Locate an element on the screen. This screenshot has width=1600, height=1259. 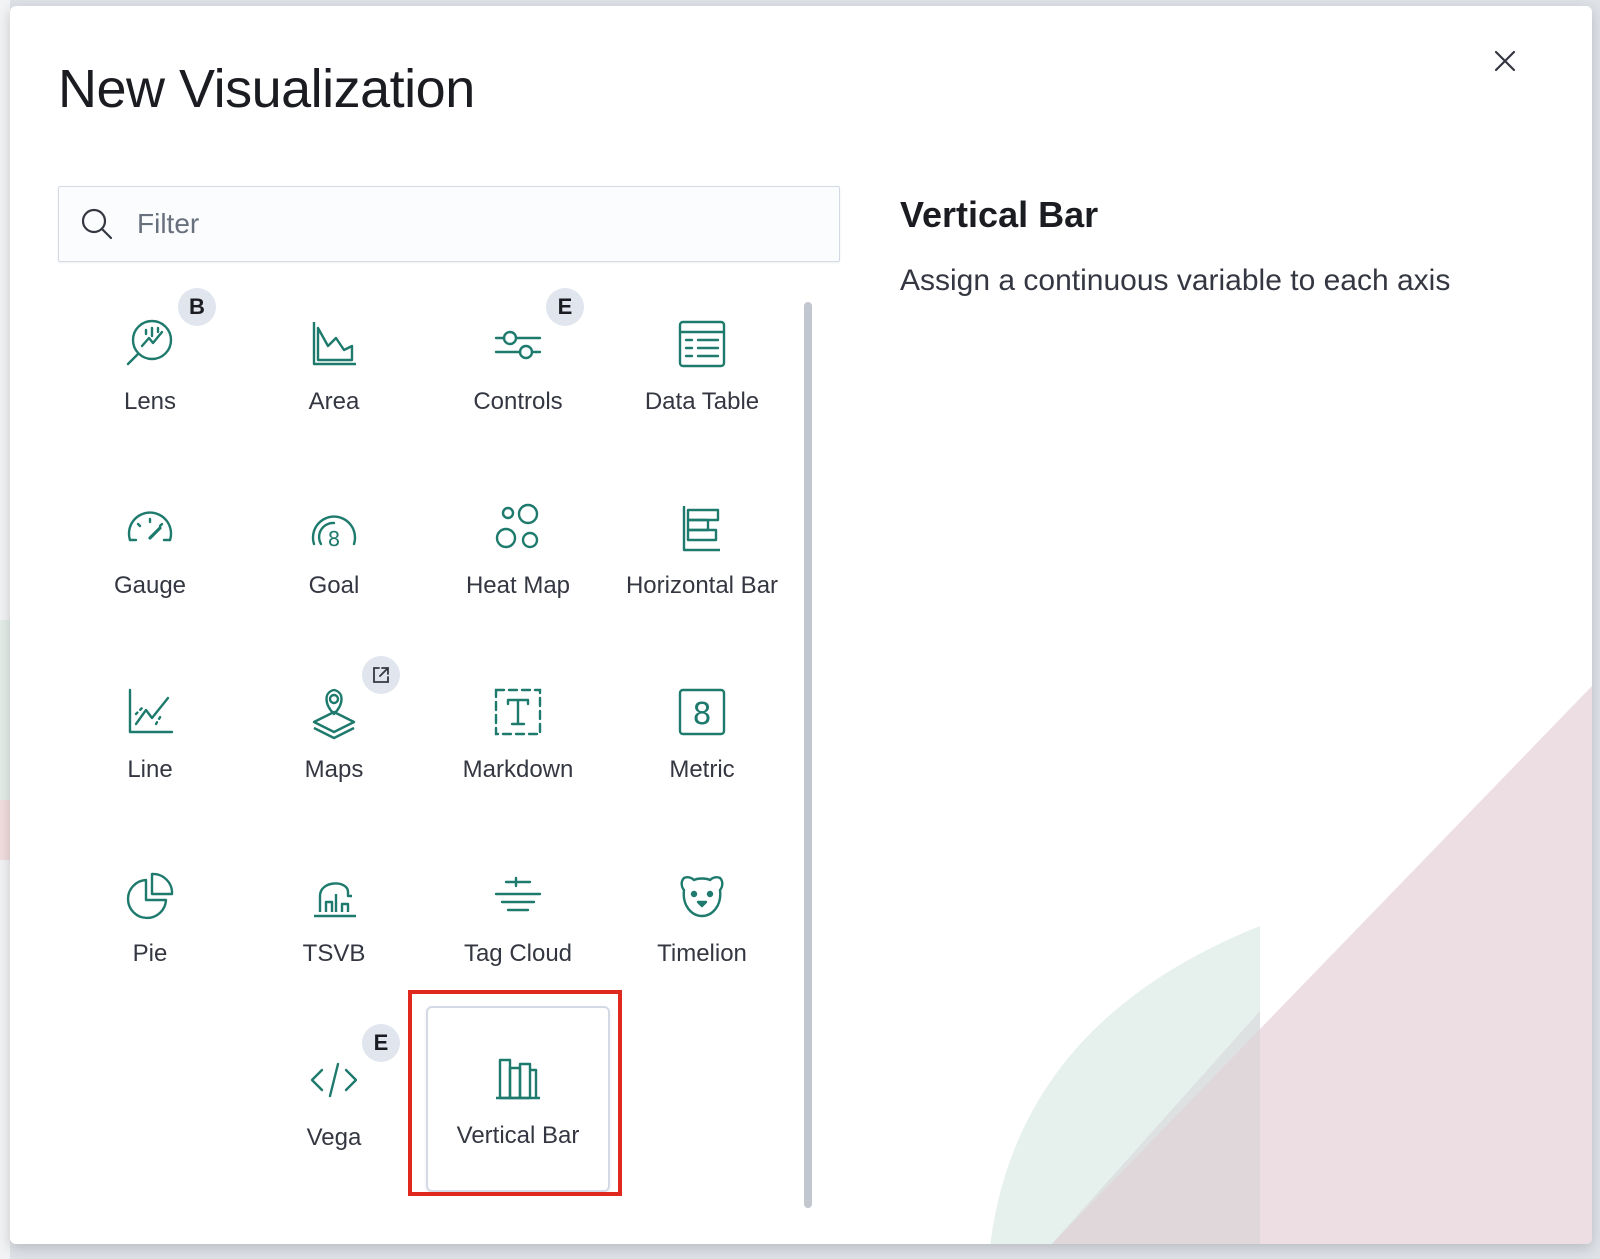
vis-card-label: Timelion is located at coordinates (702, 953).